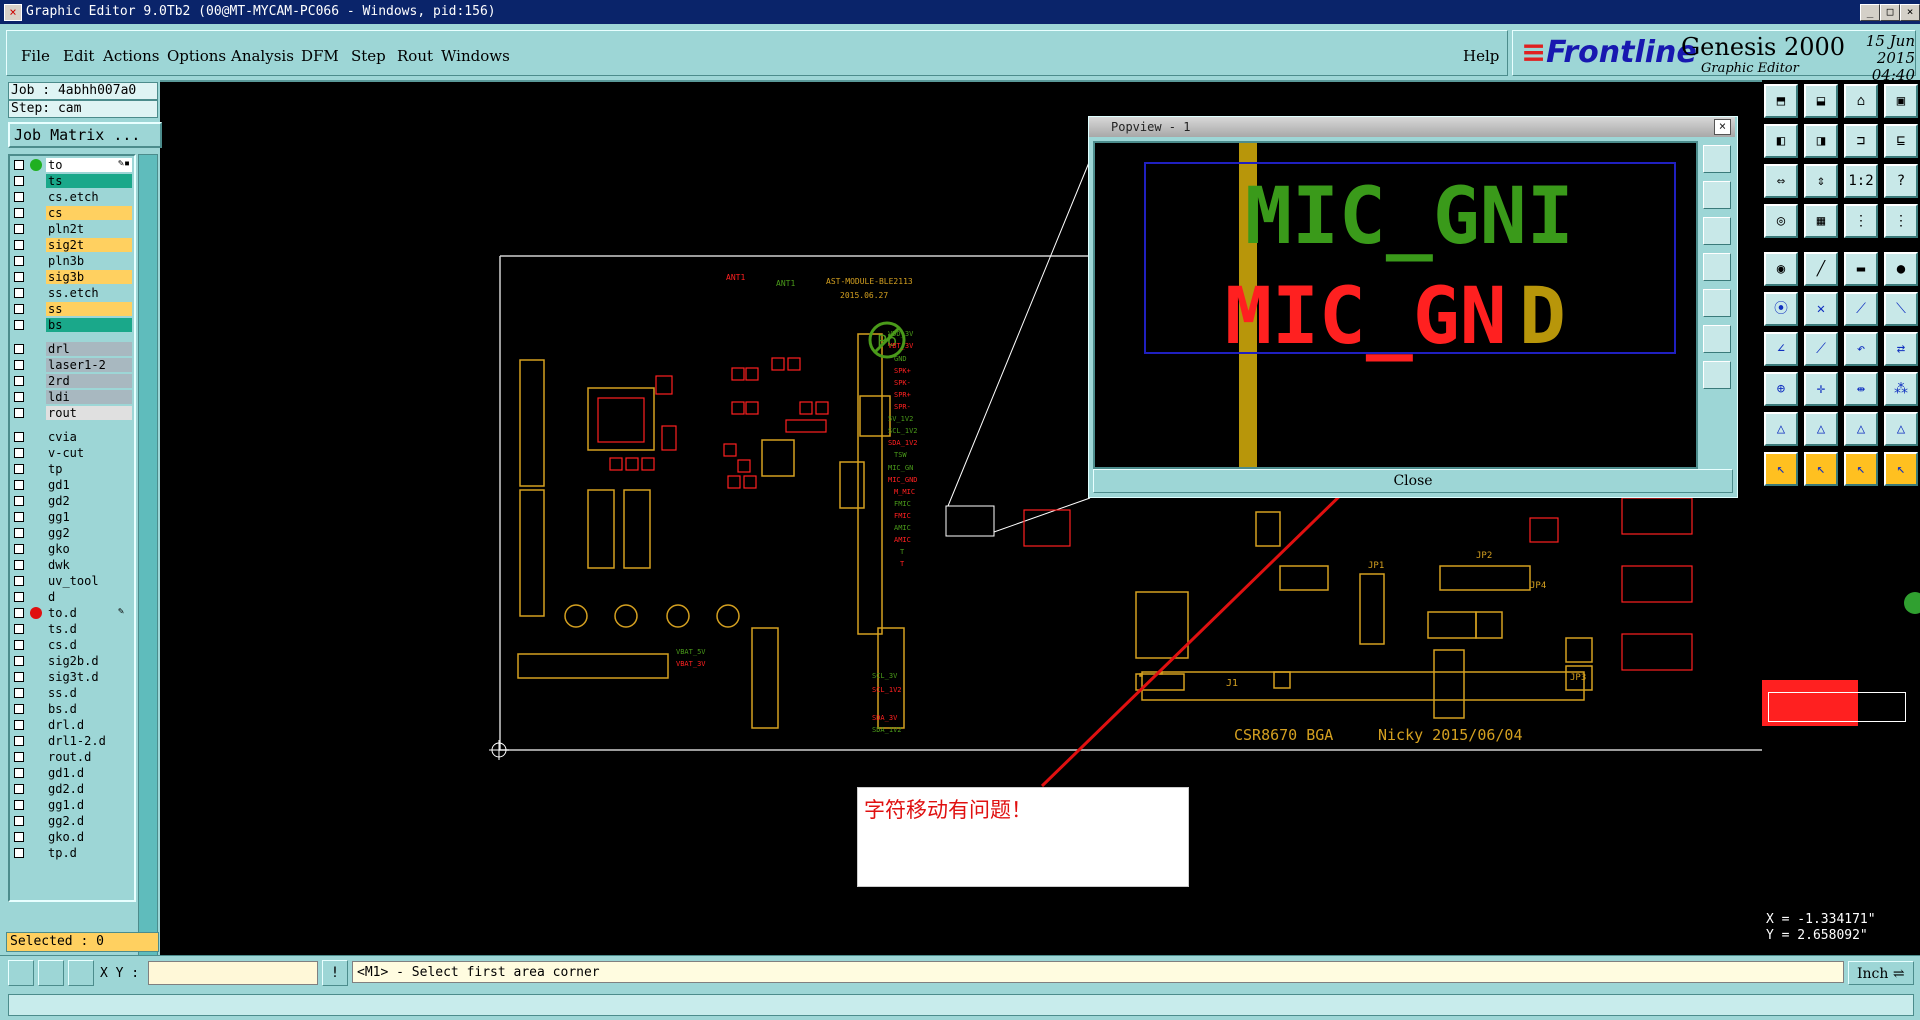  Describe the element at coordinates (13, 12) in the screenshot. I see `app-icon: ×` at that location.